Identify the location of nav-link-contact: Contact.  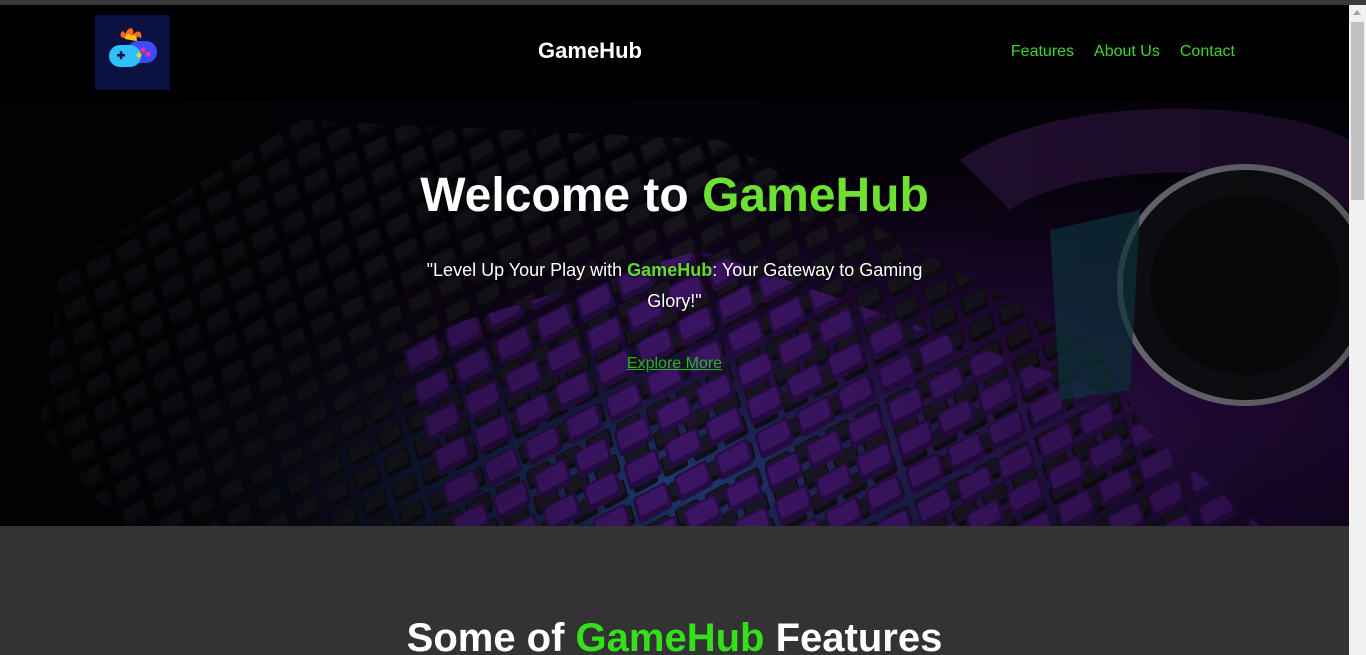
(1207, 52).